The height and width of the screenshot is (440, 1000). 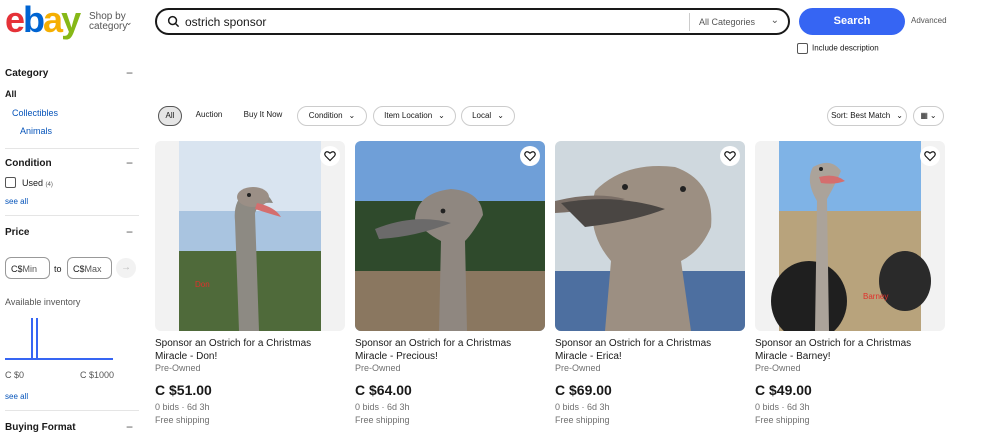 What do you see at coordinates (11, 94) in the screenshot?
I see `category-all: All` at bounding box center [11, 94].